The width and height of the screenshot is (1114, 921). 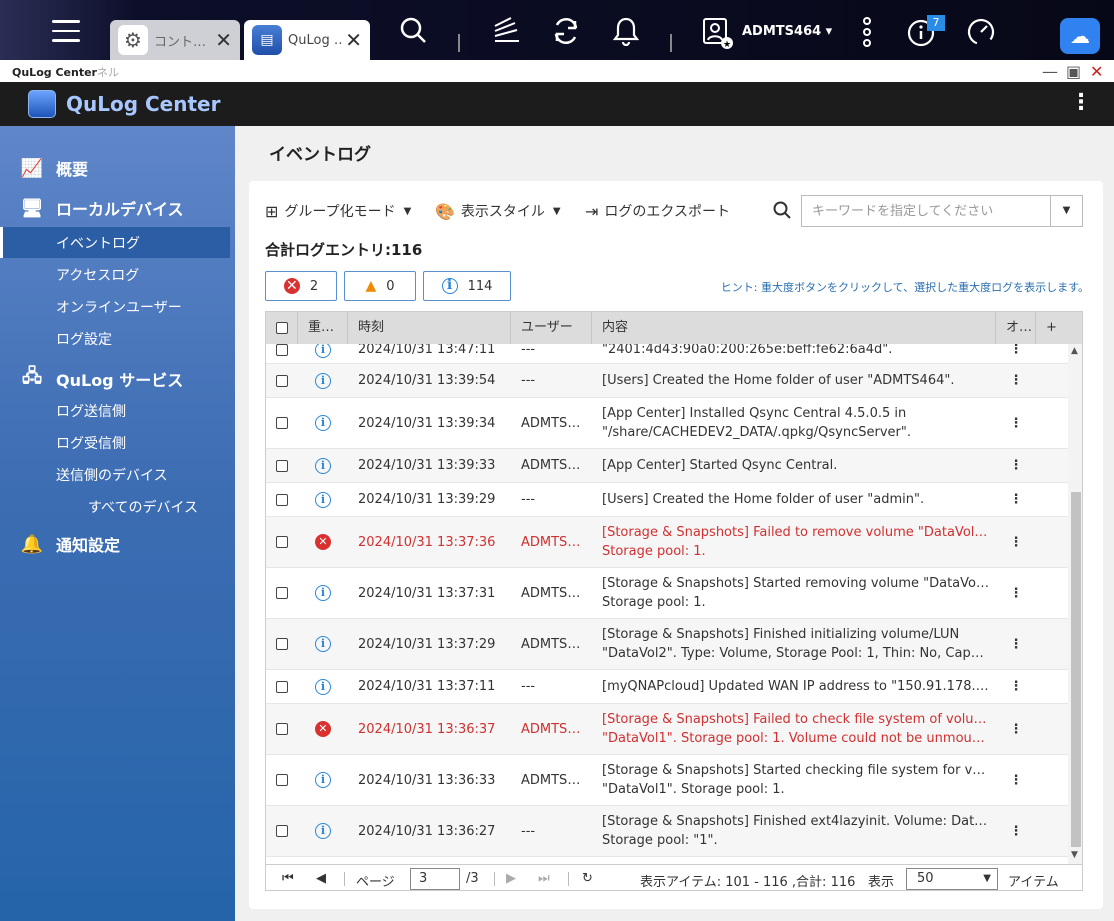 I want to click on cloud-icon: ☁, so click(x=1080, y=36).